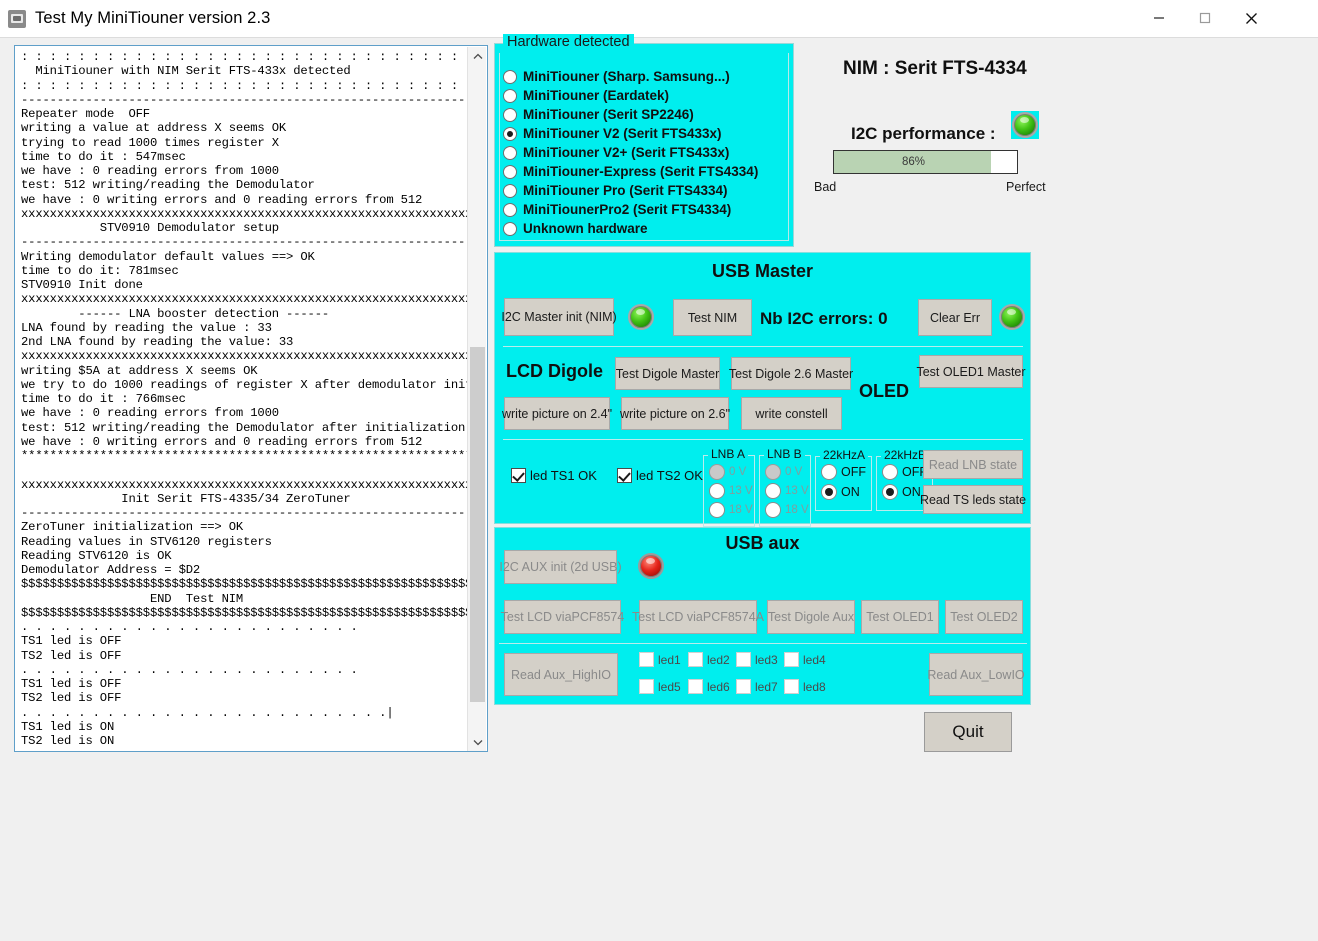  What do you see at coordinates (616, 76) in the screenshot?
I see `hw-radio-sharp-samsung: MiniTiouner (Sharp. Samsung...)` at bounding box center [616, 76].